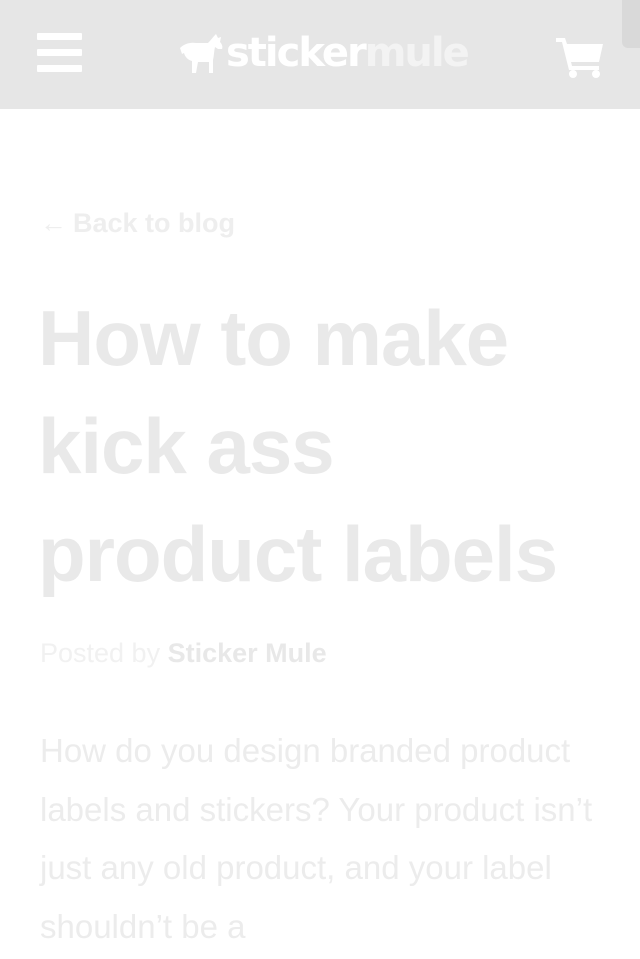 This screenshot has height=959, width=640. I want to click on back-to-blog-label: Back to blog, so click(154, 223).